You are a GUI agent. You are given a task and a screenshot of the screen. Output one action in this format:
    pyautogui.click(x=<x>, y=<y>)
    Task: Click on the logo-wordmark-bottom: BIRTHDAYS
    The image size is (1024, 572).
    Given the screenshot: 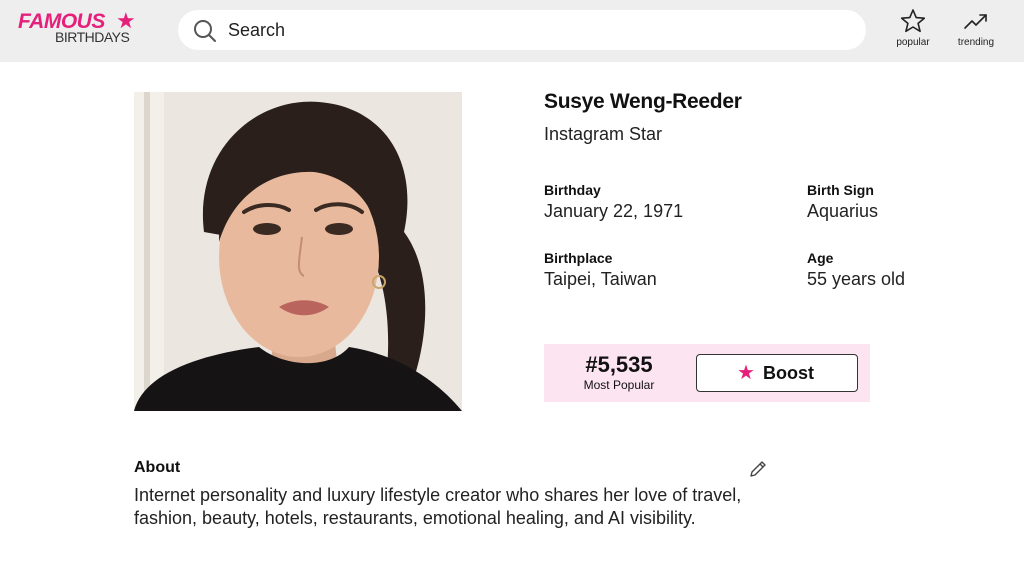 What is the action you would take?
    pyautogui.click(x=92, y=37)
    